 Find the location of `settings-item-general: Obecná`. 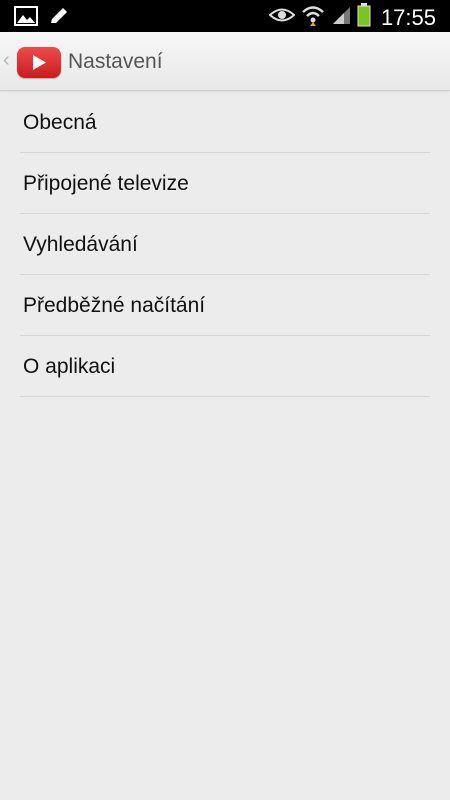

settings-item-general: Obecná is located at coordinates (225, 122).